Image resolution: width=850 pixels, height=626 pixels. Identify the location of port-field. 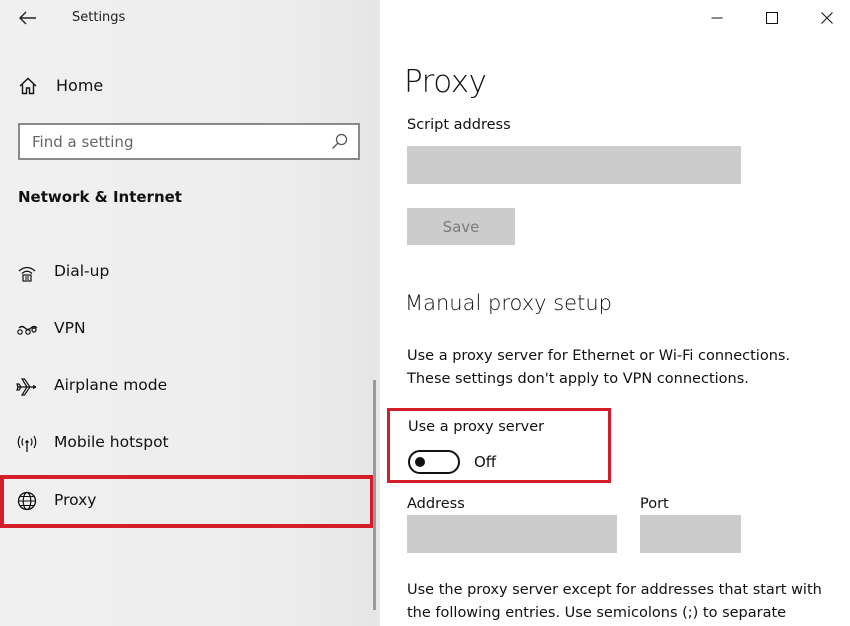
(690, 534).